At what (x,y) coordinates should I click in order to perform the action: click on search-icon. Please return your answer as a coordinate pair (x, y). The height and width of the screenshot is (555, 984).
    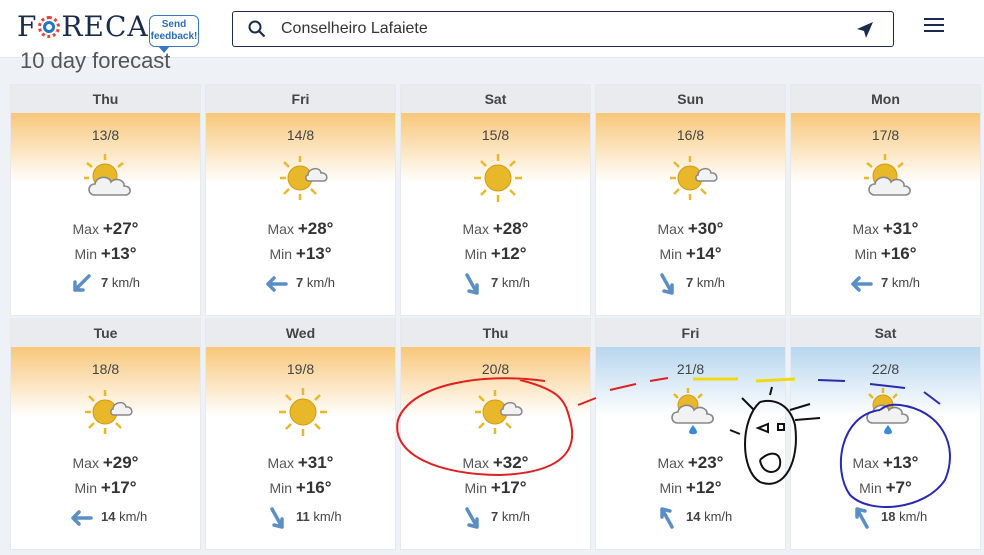
    Looking at the image, I should click on (257, 29).